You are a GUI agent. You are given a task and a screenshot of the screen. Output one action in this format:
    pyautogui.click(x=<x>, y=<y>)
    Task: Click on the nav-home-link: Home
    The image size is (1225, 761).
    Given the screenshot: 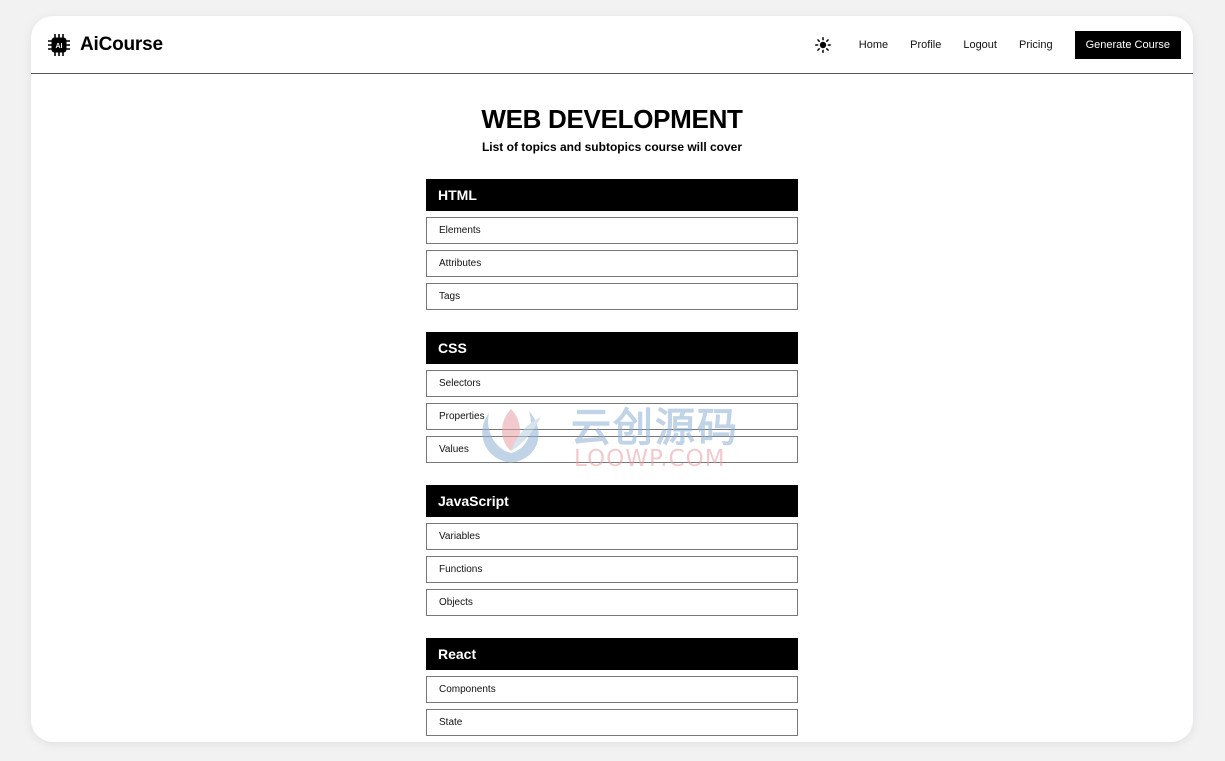 What is the action you would take?
    pyautogui.click(x=873, y=45)
    